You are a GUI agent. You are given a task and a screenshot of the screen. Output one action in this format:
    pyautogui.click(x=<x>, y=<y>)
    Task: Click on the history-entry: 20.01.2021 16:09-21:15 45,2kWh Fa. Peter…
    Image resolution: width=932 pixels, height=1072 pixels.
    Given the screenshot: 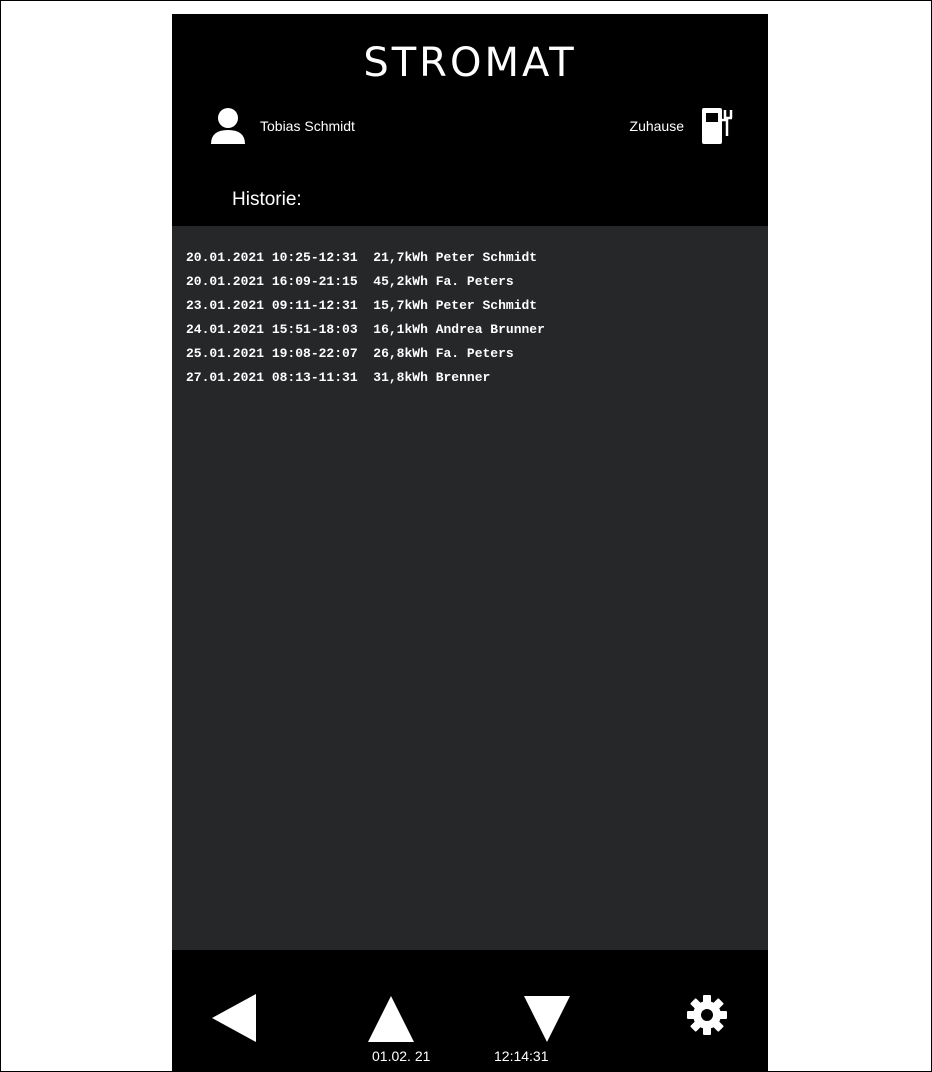 What is the action you would take?
    pyautogui.click(x=365, y=282)
    